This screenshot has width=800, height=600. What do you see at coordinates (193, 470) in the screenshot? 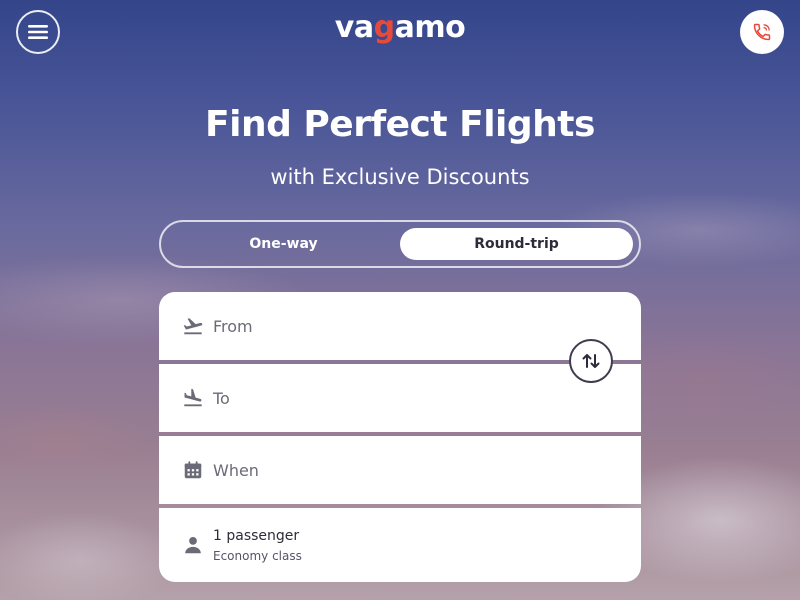
I see `calendar-icon` at bounding box center [193, 470].